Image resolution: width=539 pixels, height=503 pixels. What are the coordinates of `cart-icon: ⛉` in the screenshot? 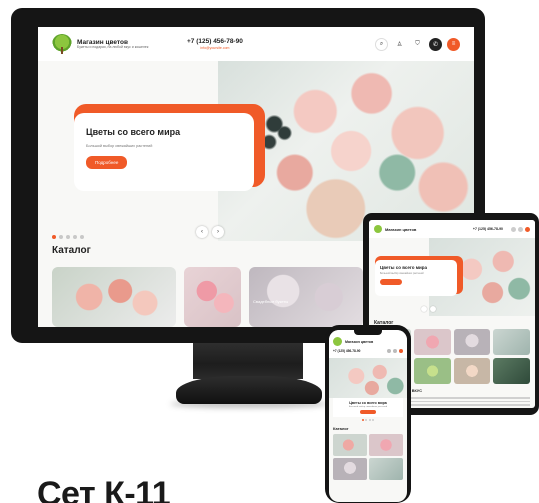 It's located at (417, 44).